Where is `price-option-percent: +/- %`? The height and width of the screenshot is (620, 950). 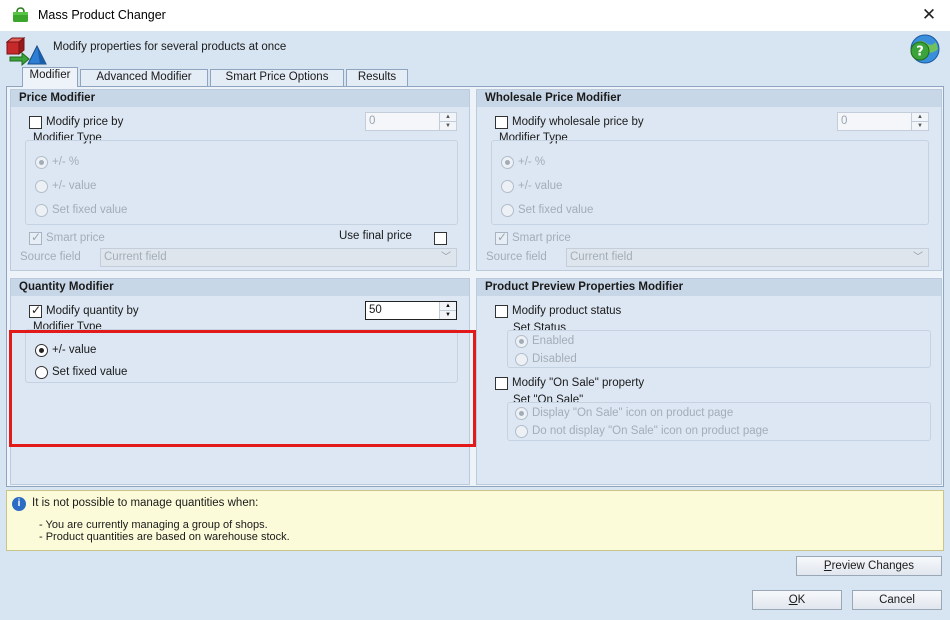 price-option-percent: +/- % is located at coordinates (57, 162).